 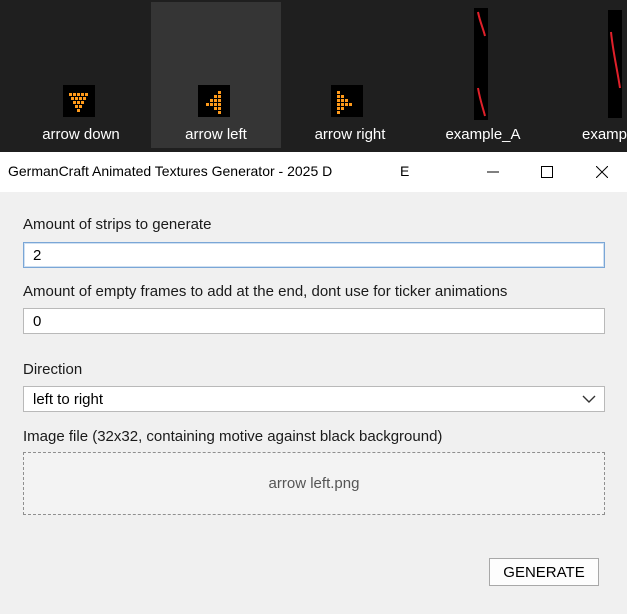 I want to click on file-item-arrow-right: arrow right, so click(x=350, y=75).